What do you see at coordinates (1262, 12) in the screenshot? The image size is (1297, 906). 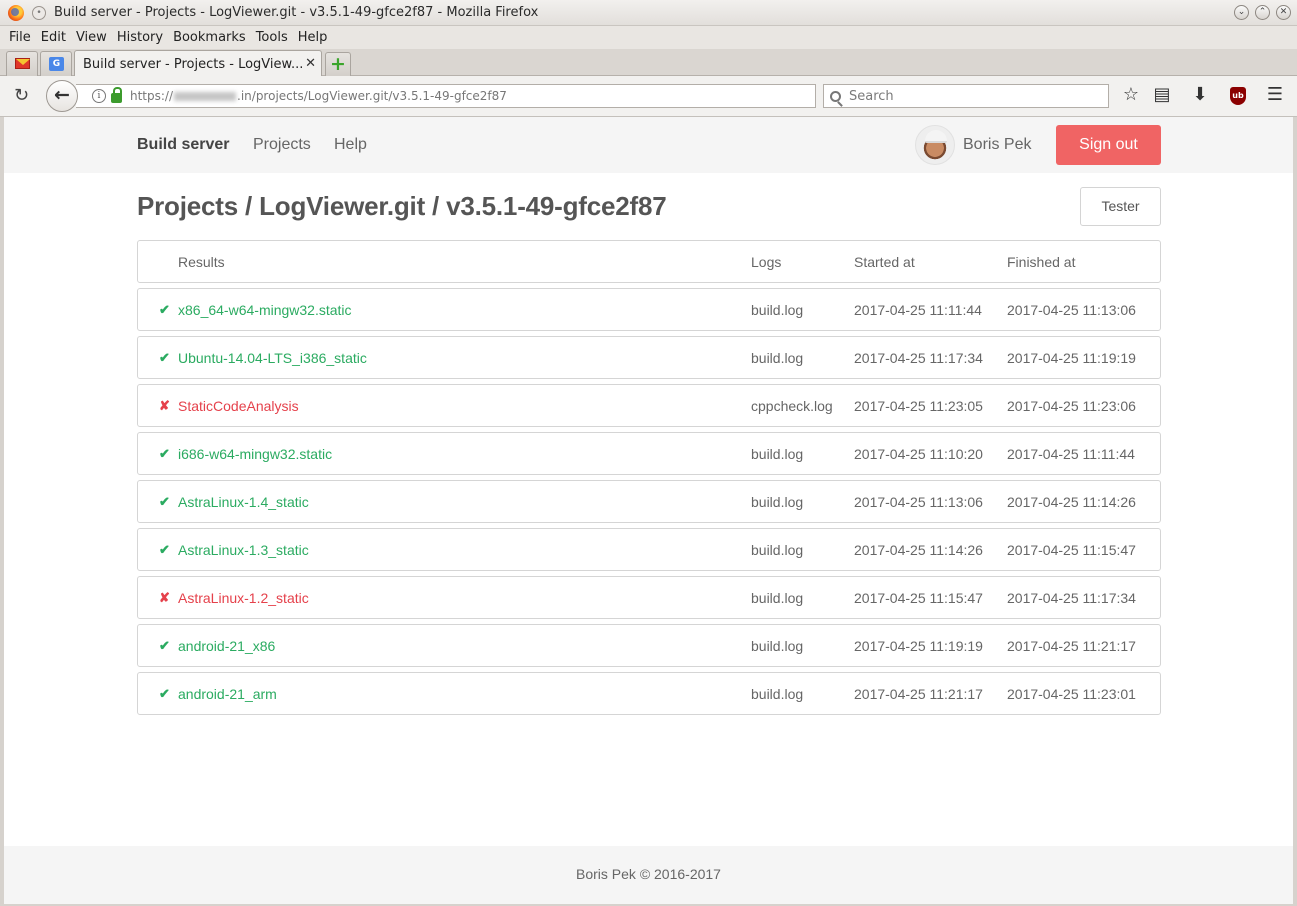 I see `maximize-icon: ⌃` at bounding box center [1262, 12].